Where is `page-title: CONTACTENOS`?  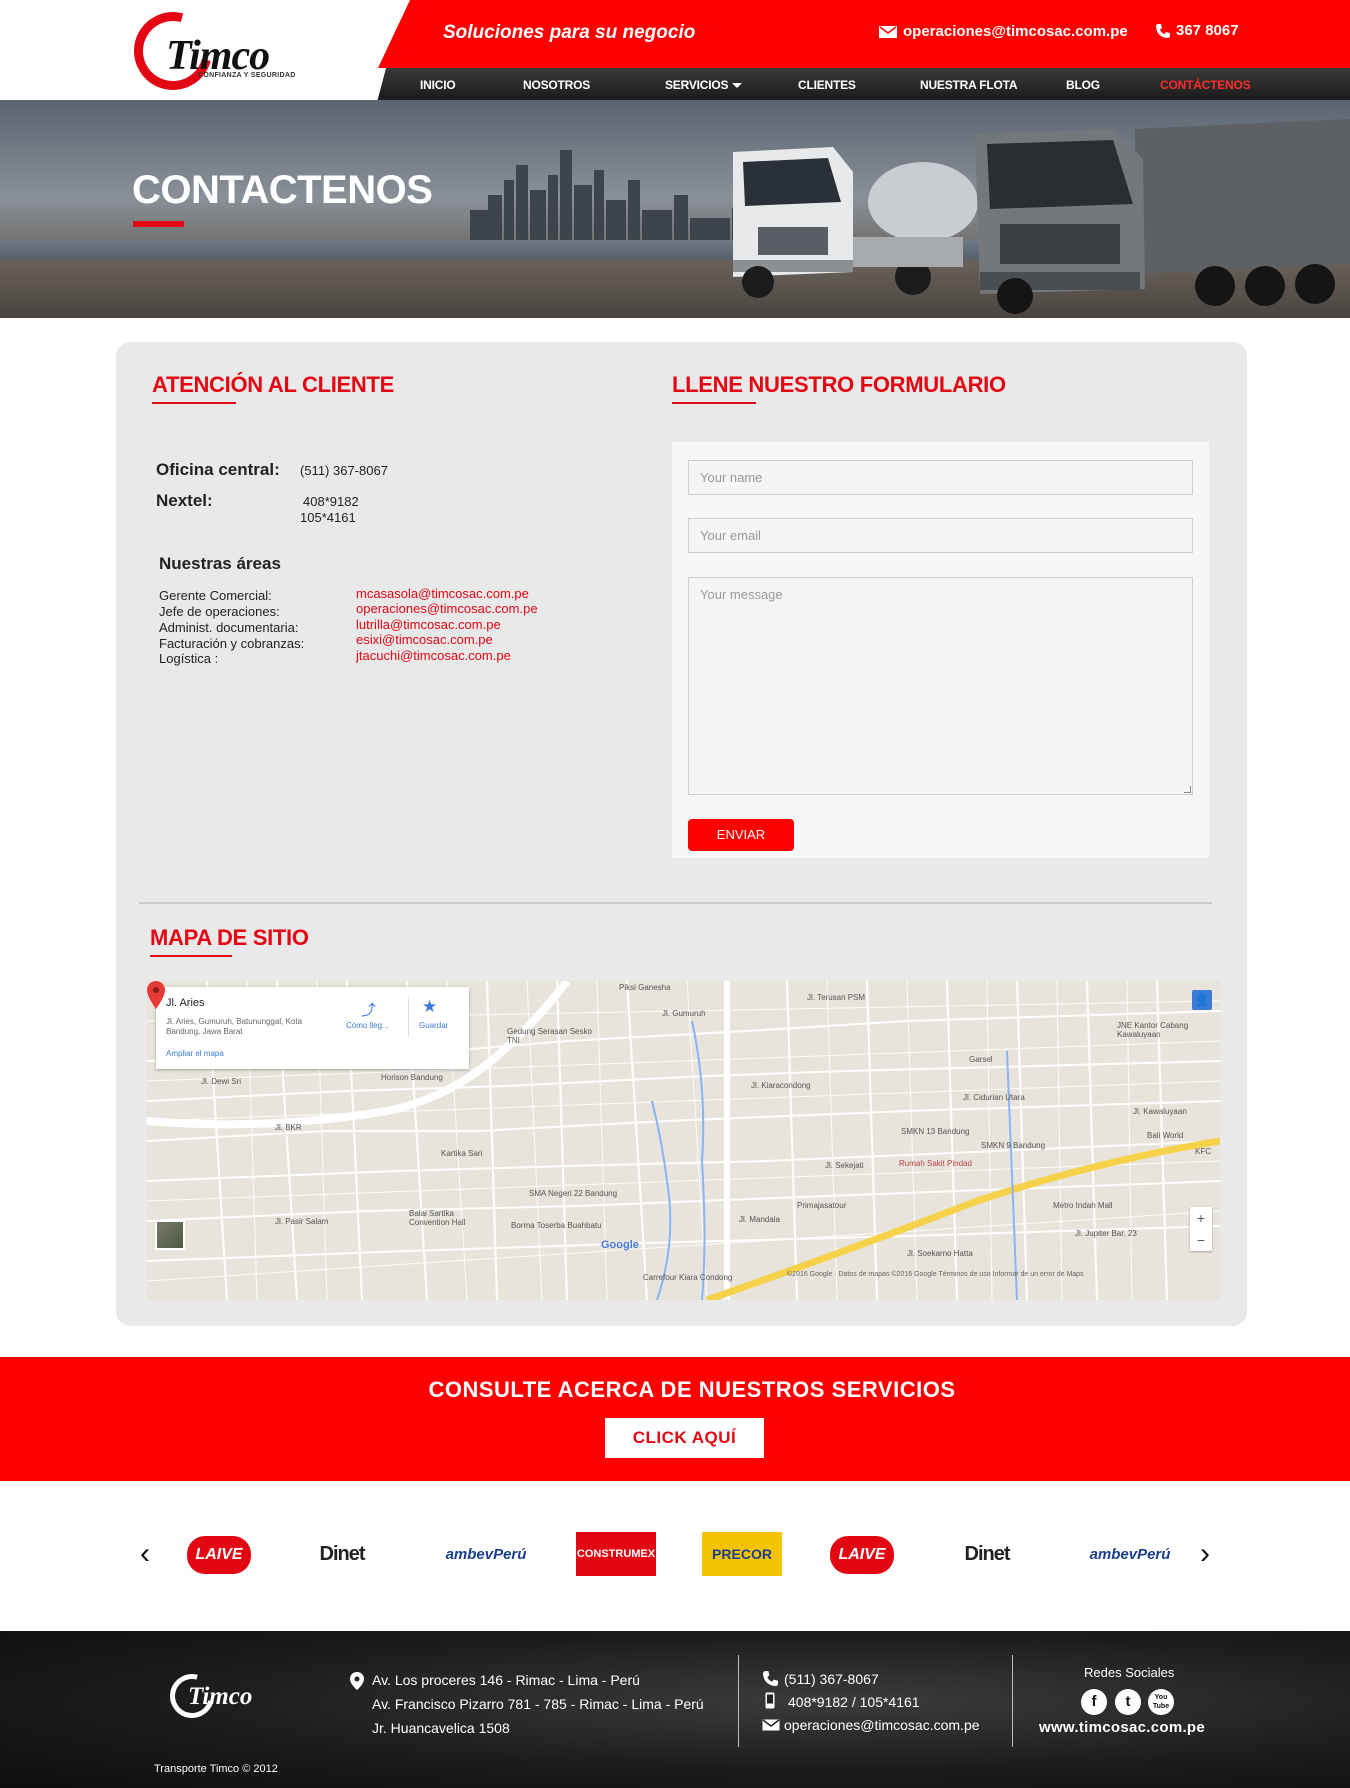
page-title: CONTACTENOS is located at coordinates (282, 190).